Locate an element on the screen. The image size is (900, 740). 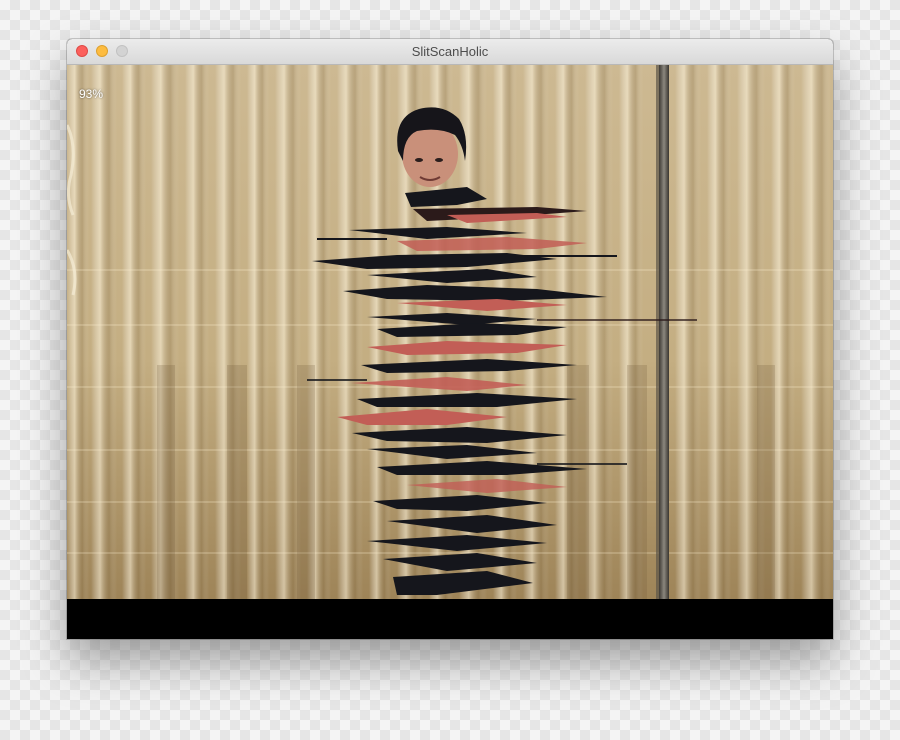
curtain-pole is located at coordinates (664, 332).